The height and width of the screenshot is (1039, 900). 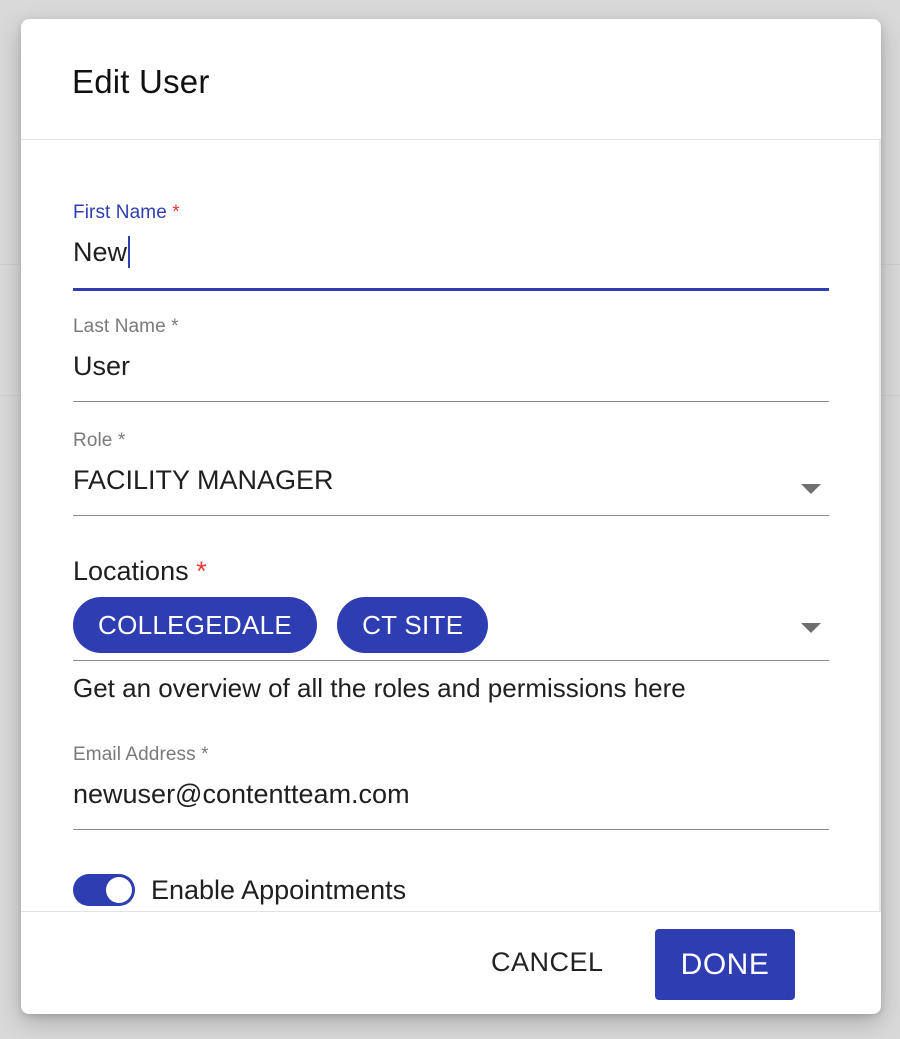 I want to click on enable-appointments-toggle, so click(x=104, y=890).